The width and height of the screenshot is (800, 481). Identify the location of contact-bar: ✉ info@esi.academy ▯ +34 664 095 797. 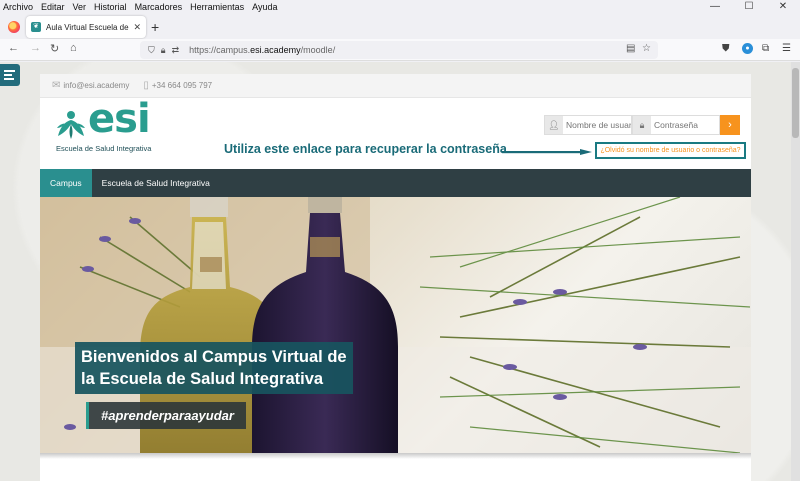
(395, 86).